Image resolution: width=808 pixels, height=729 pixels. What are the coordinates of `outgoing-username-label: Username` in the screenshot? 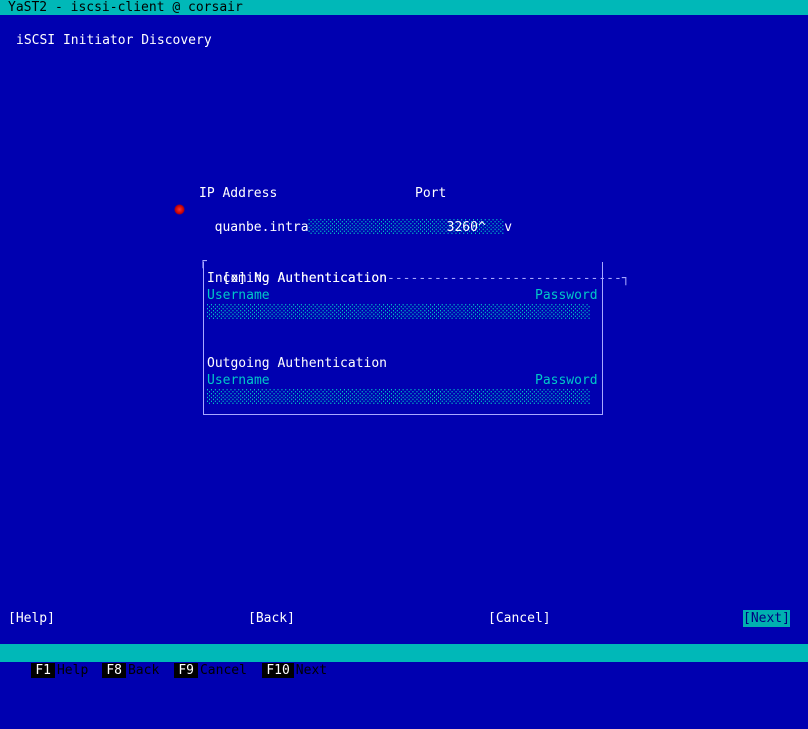 It's located at (238, 380).